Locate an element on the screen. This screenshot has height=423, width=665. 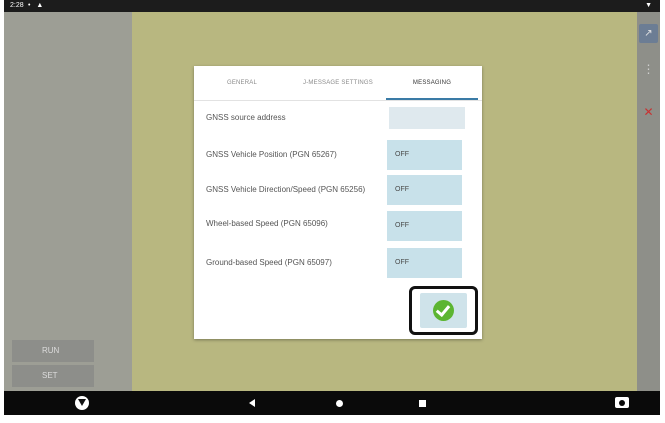
gnss-vehicle-direction-speed-label: GNSS Vehicle Direction/Speed (PGN 65256) is located at coordinates (286, 189).